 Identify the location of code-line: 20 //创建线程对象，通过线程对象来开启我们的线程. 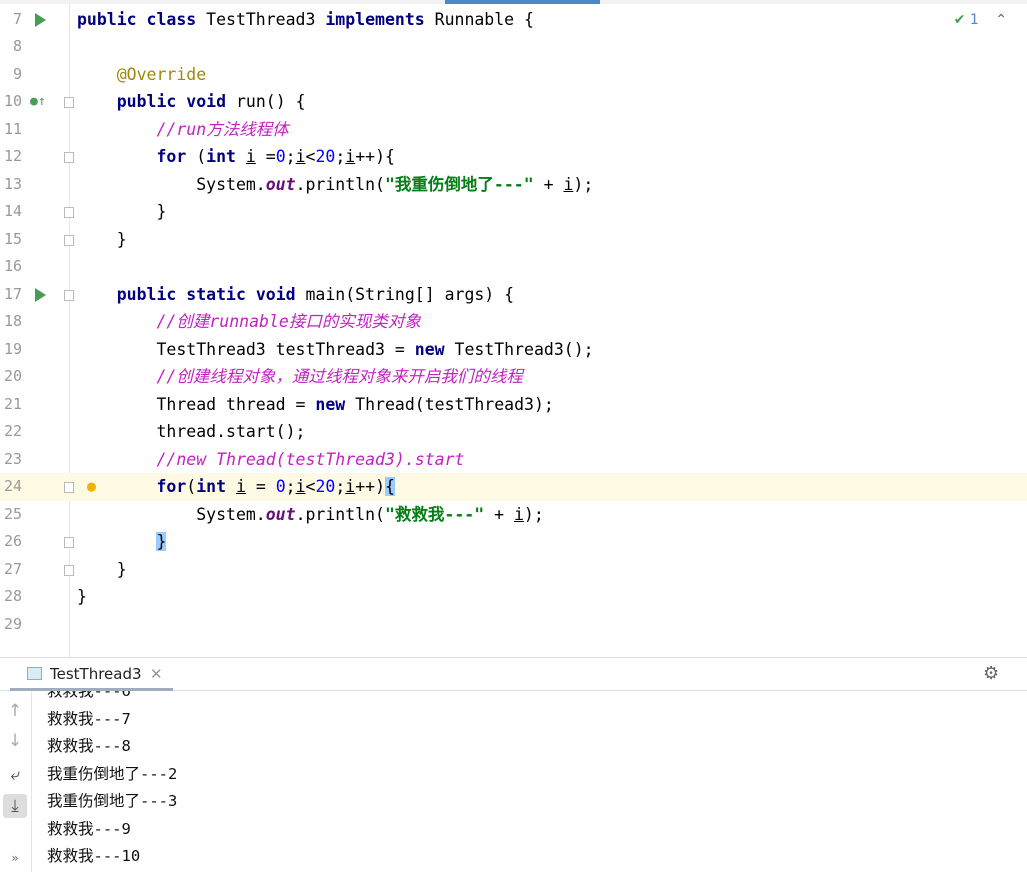
(513, 377).